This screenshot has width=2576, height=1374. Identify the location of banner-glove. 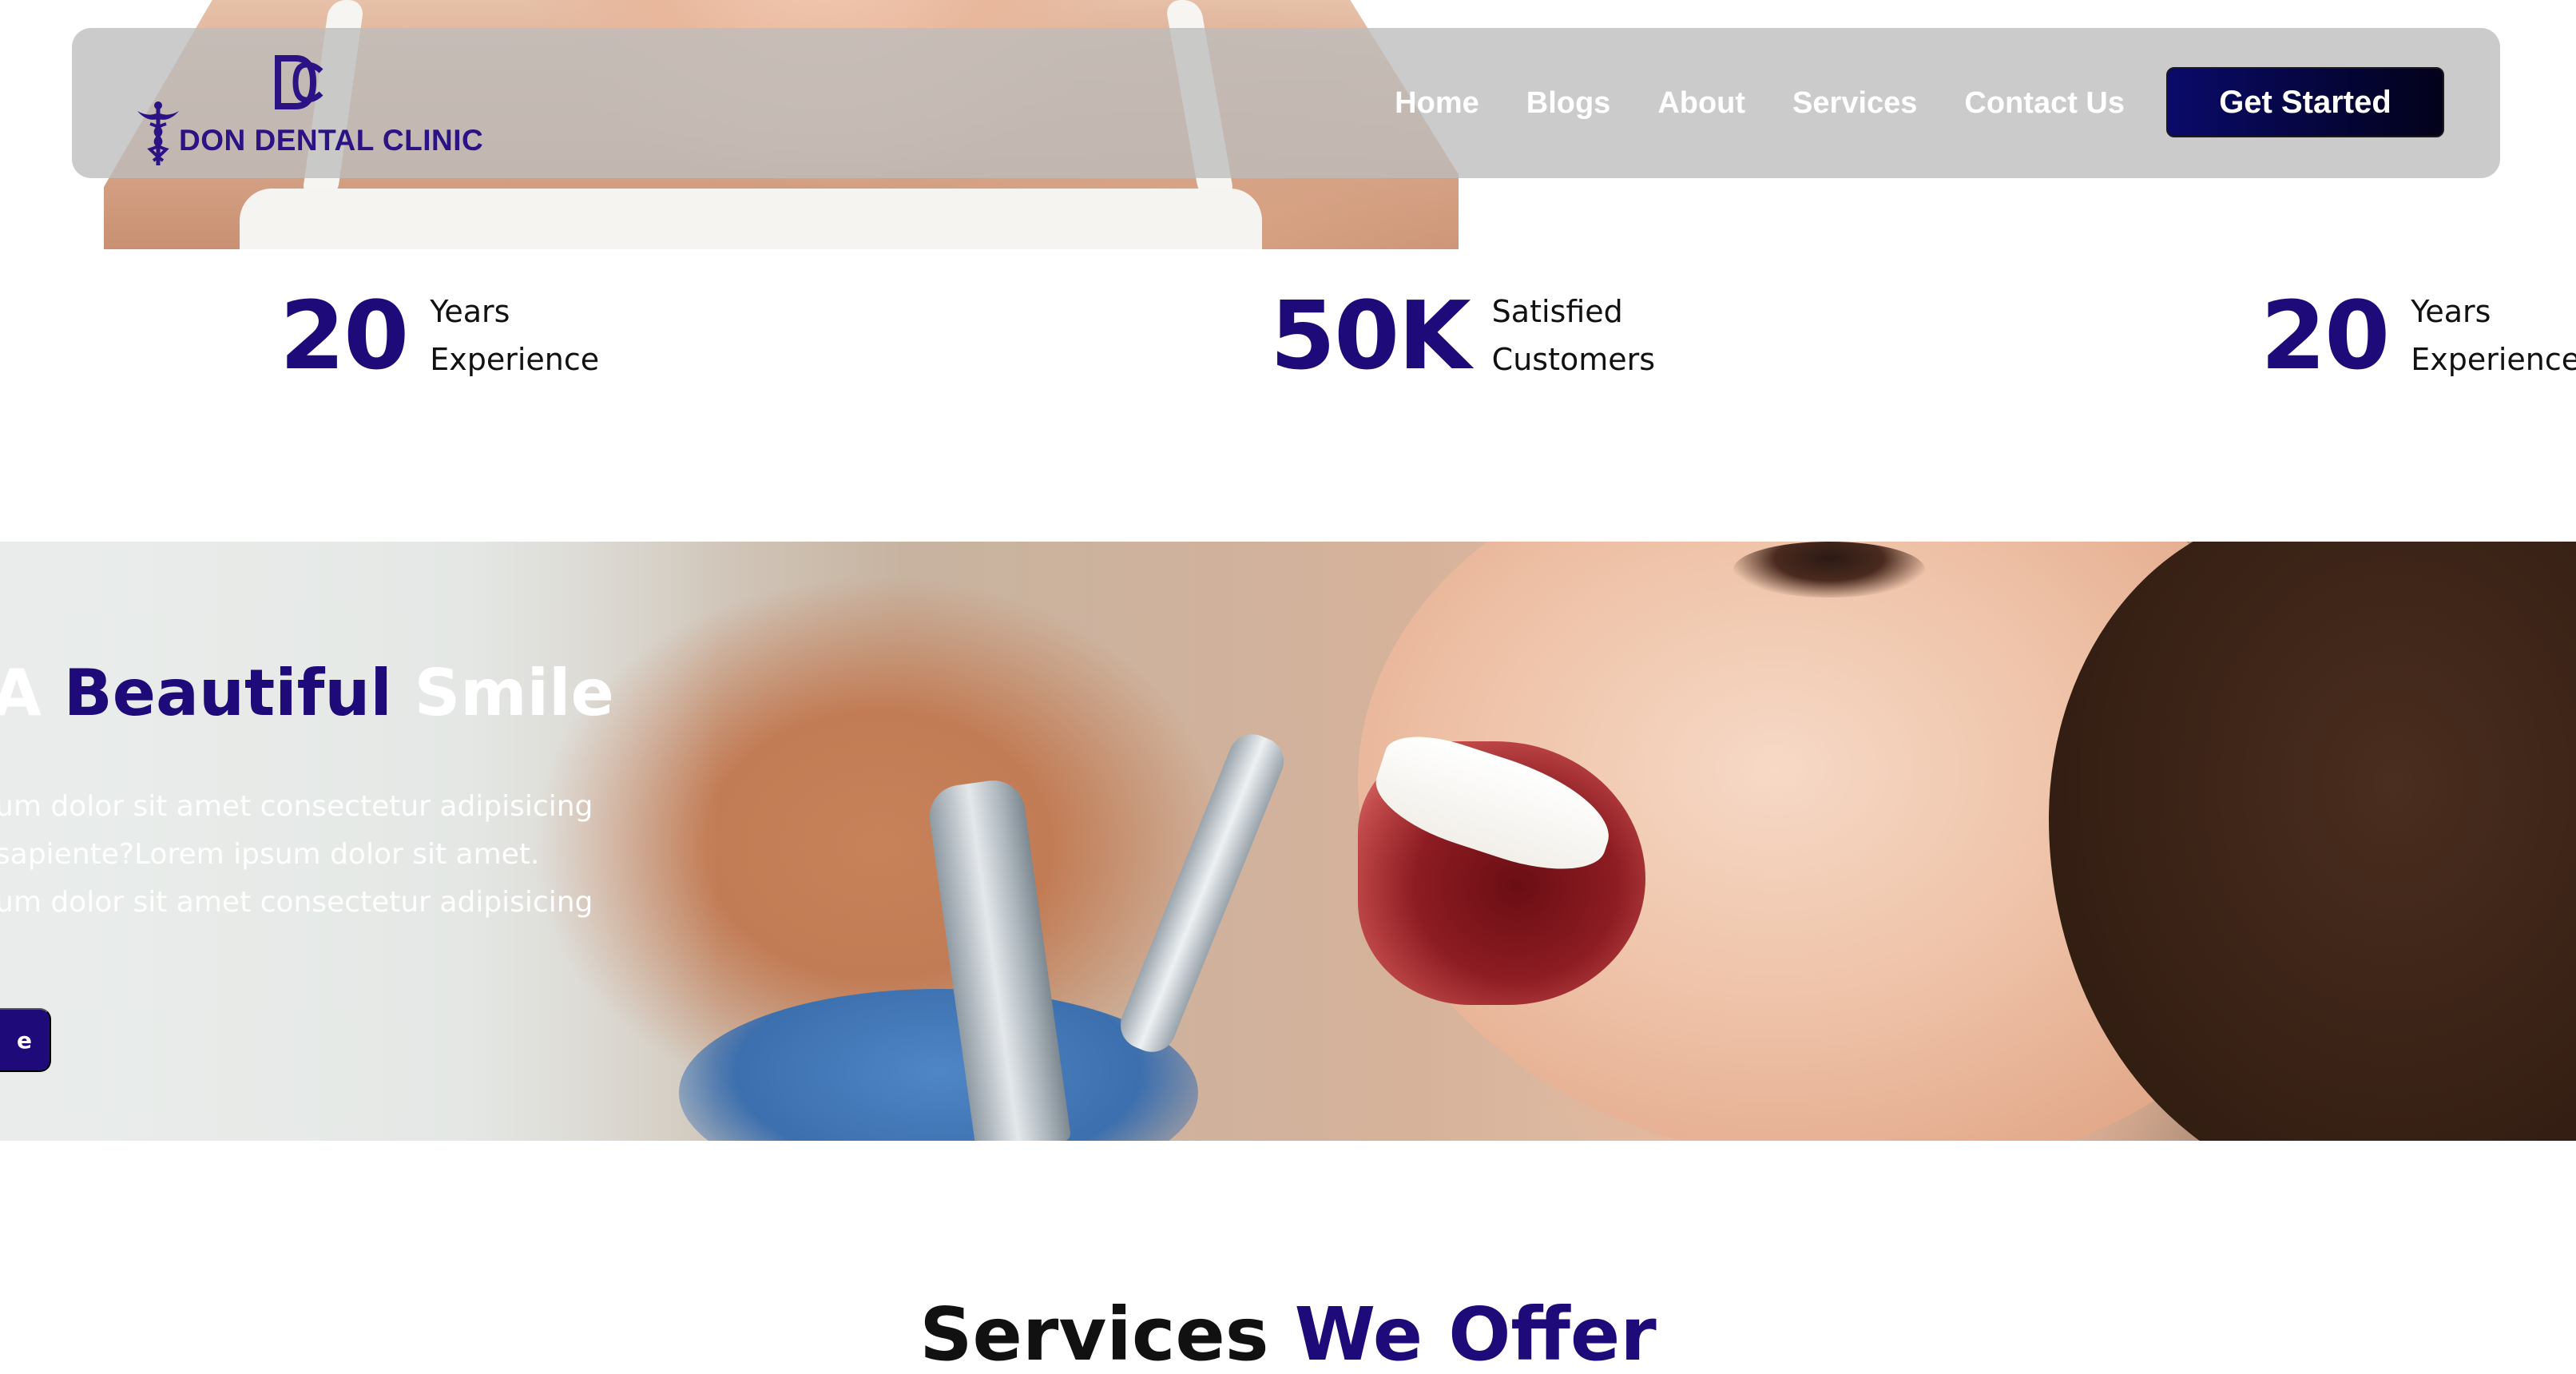
(938, 1065).